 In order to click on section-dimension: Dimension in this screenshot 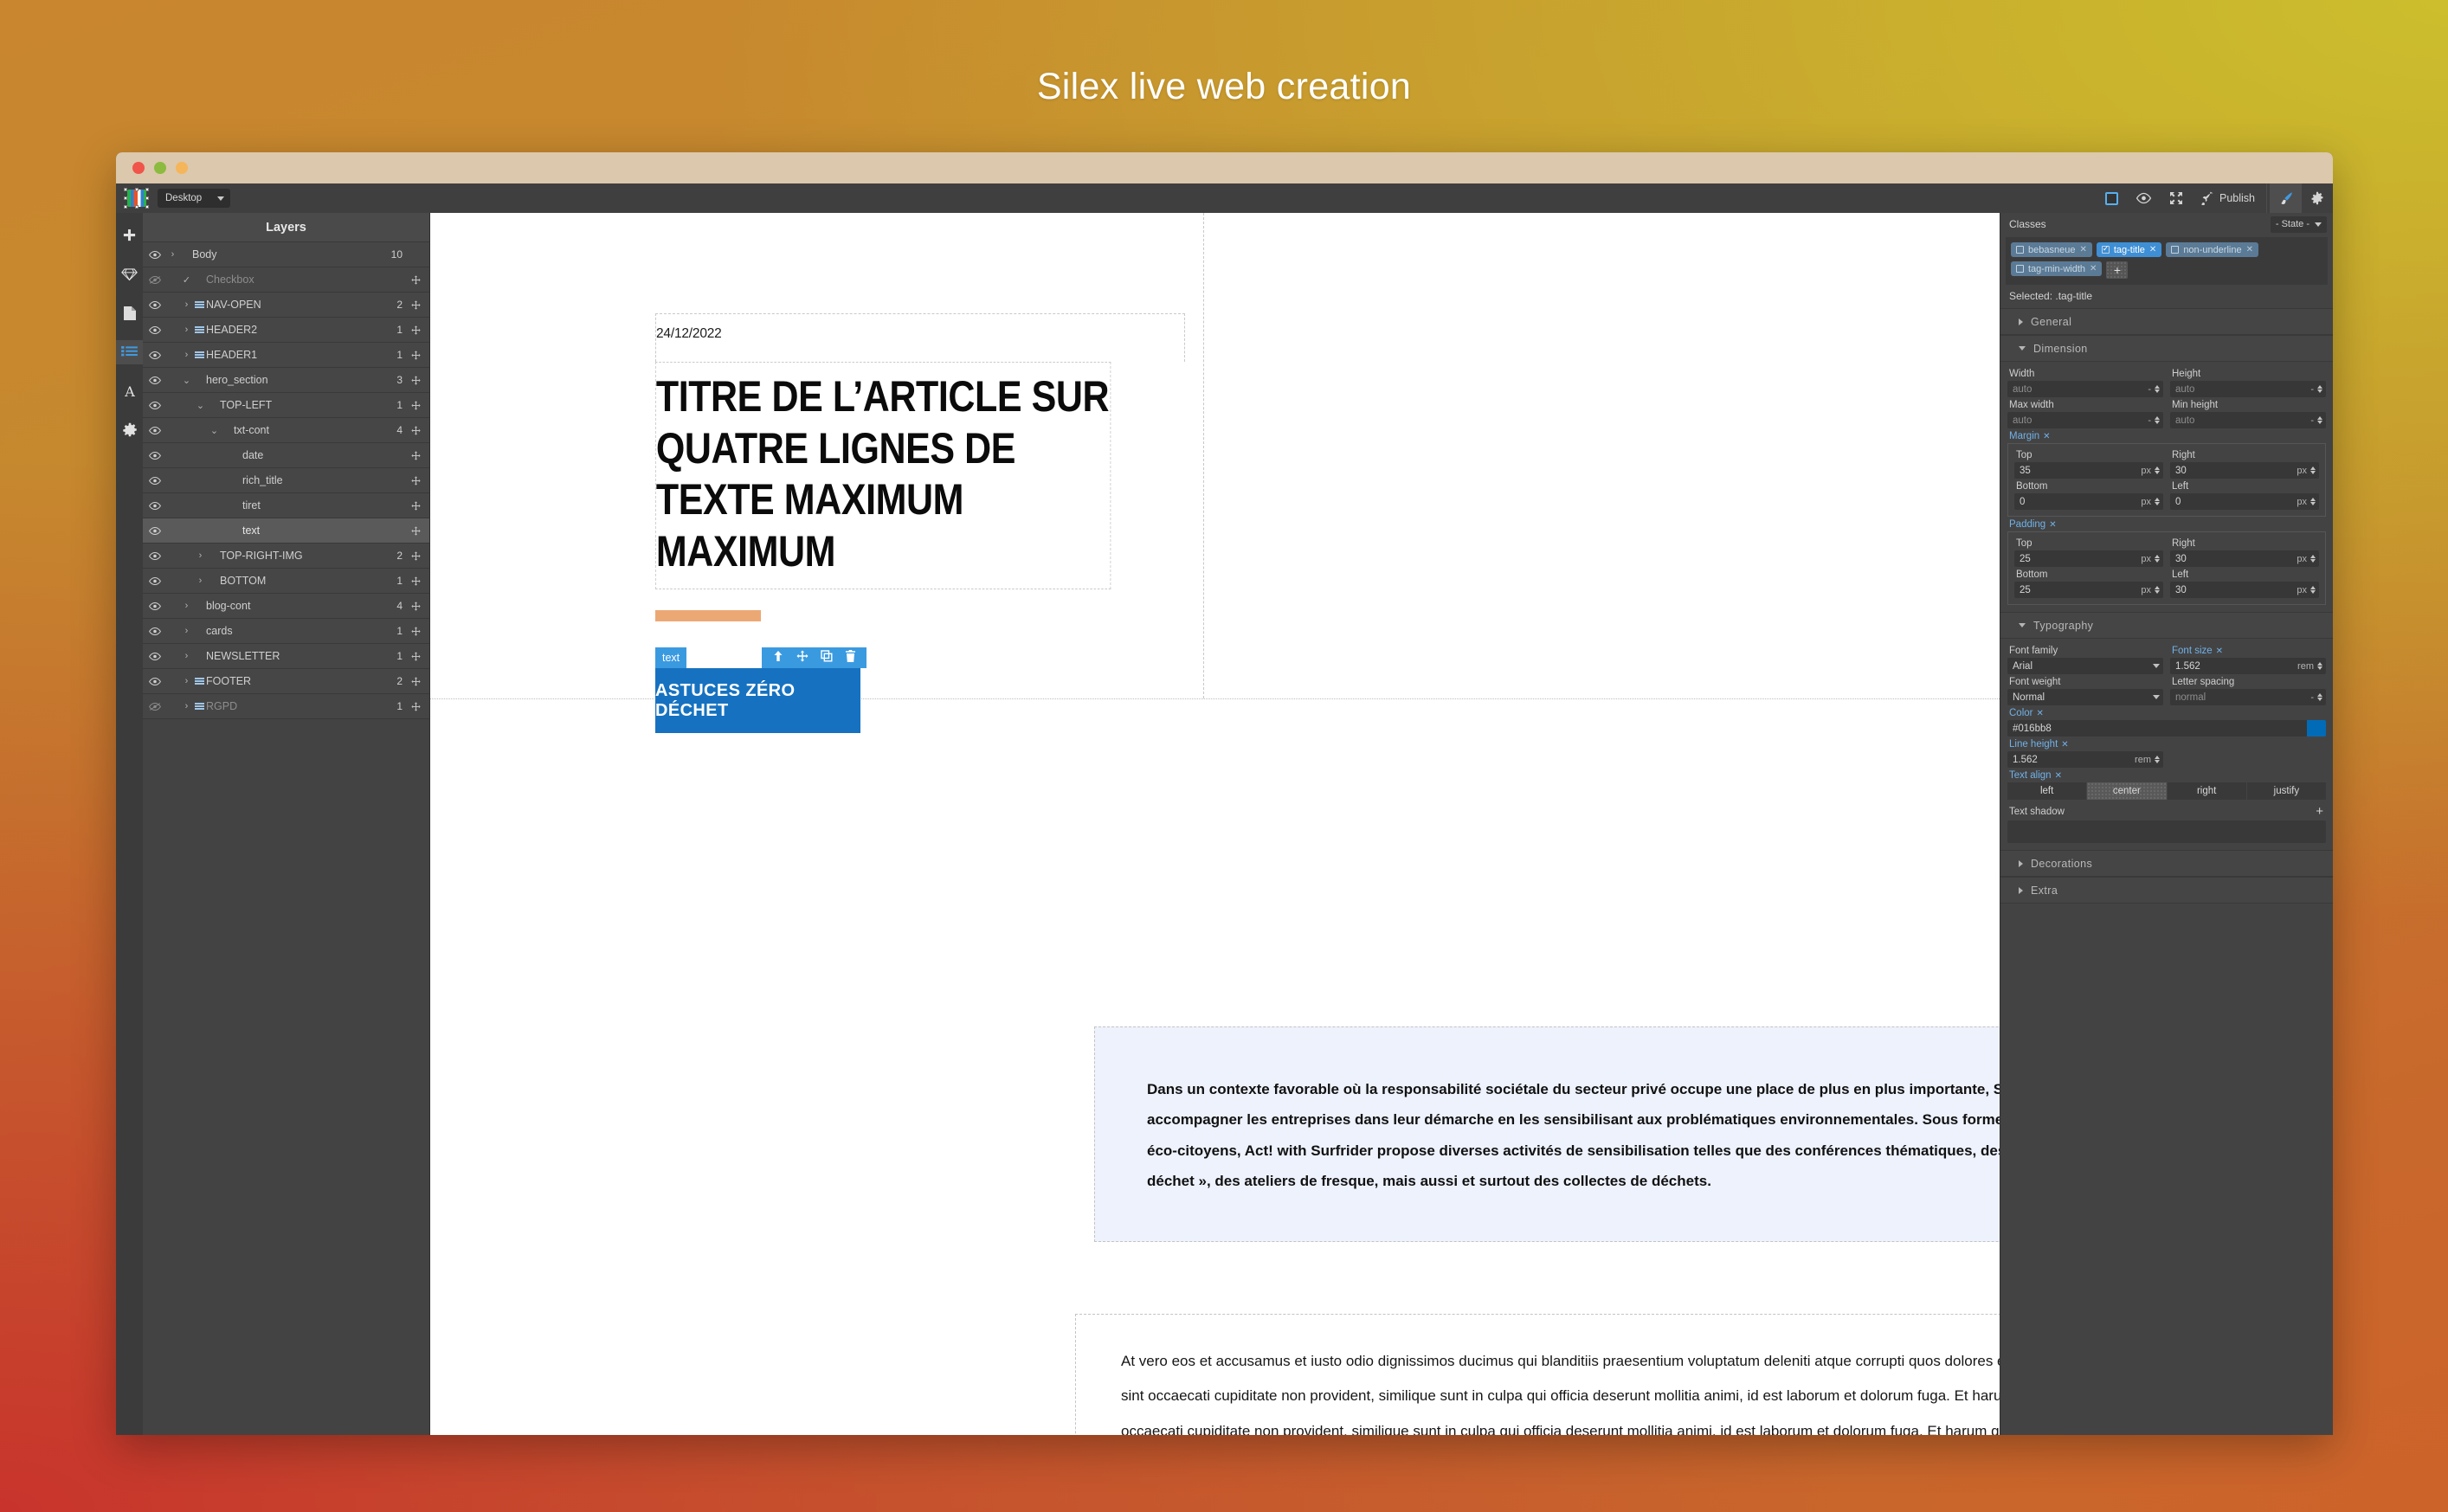, I will do `click(2166, 348)`.